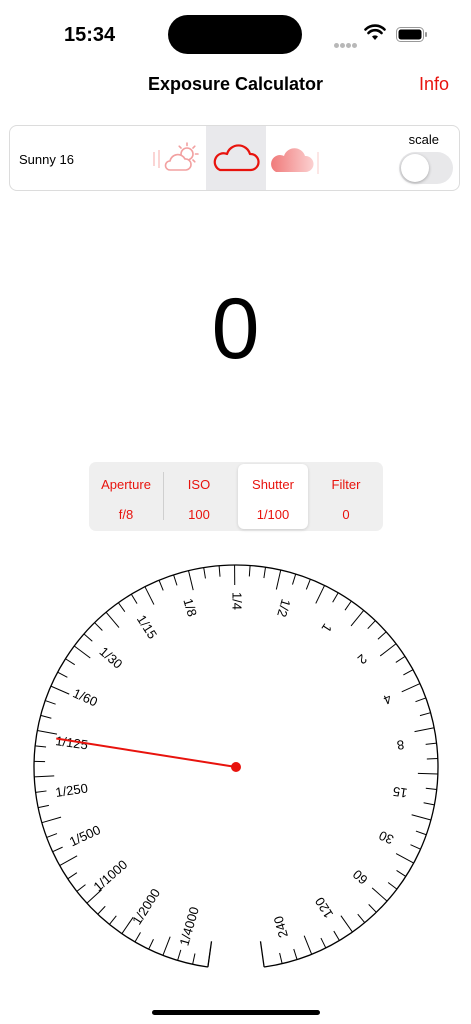  Describe the element at coordinates (281, 926) in the screenshot. I see `dial-label: 240` at that location.